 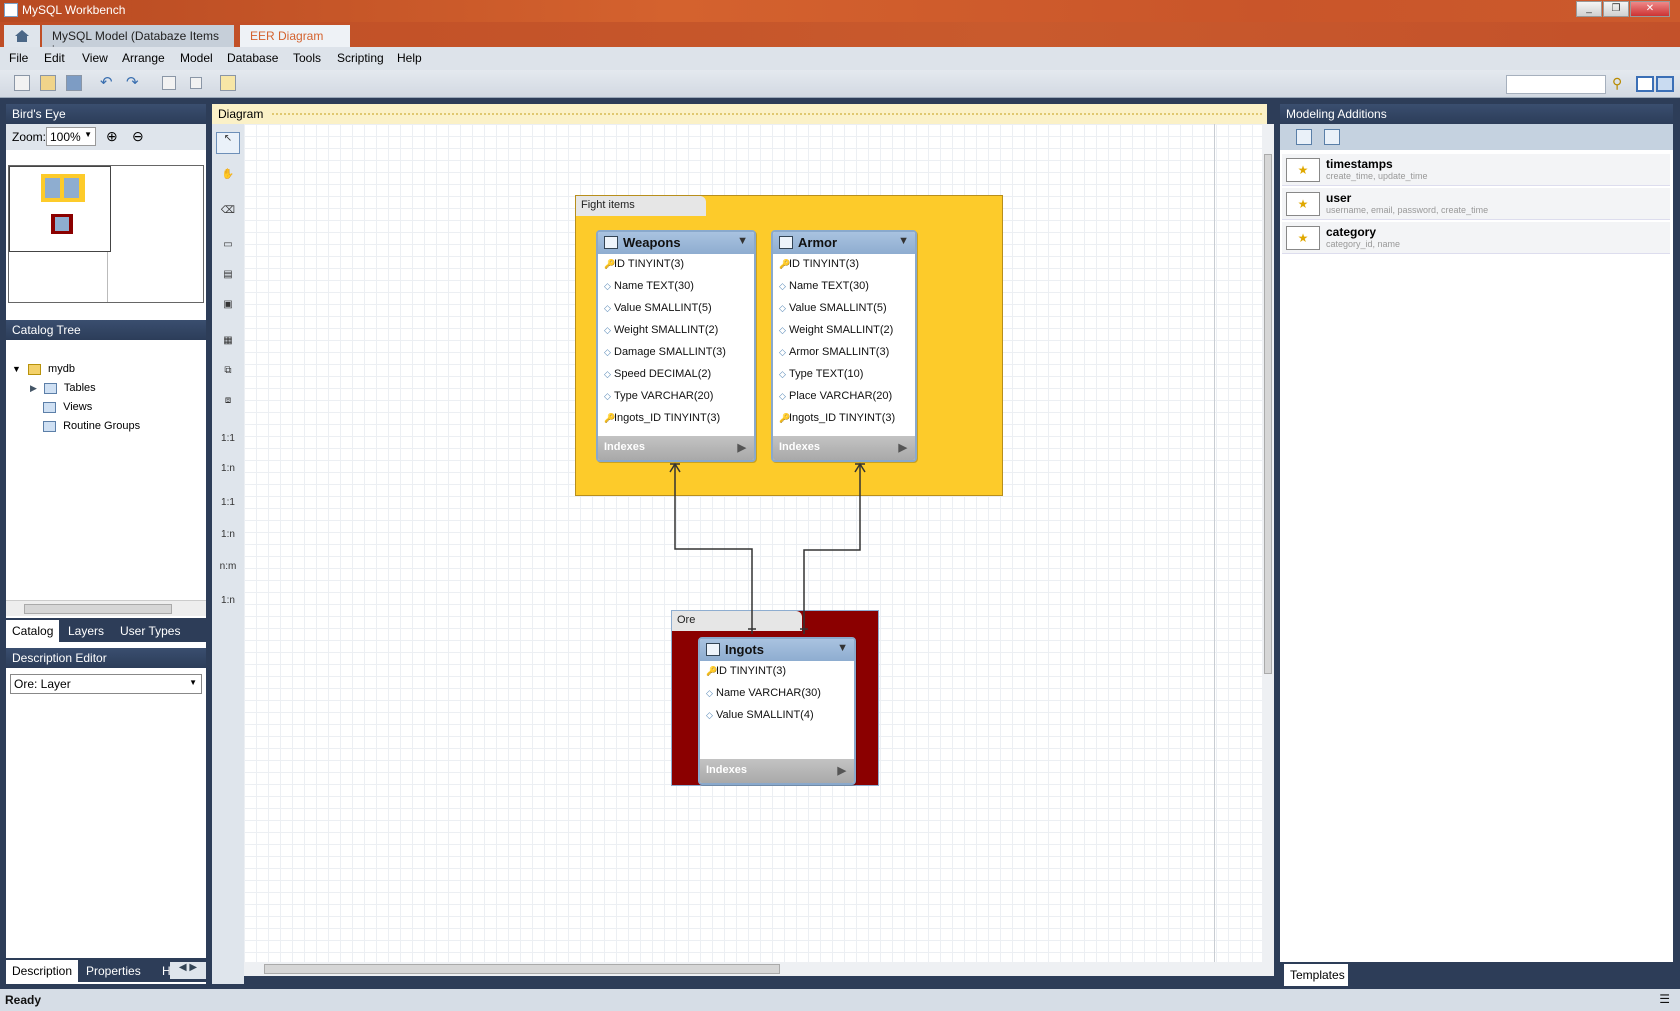 What do you see at coordinates (74, 83) in the screenshot?
I see `save-icon` at bounding box center [74, 83].